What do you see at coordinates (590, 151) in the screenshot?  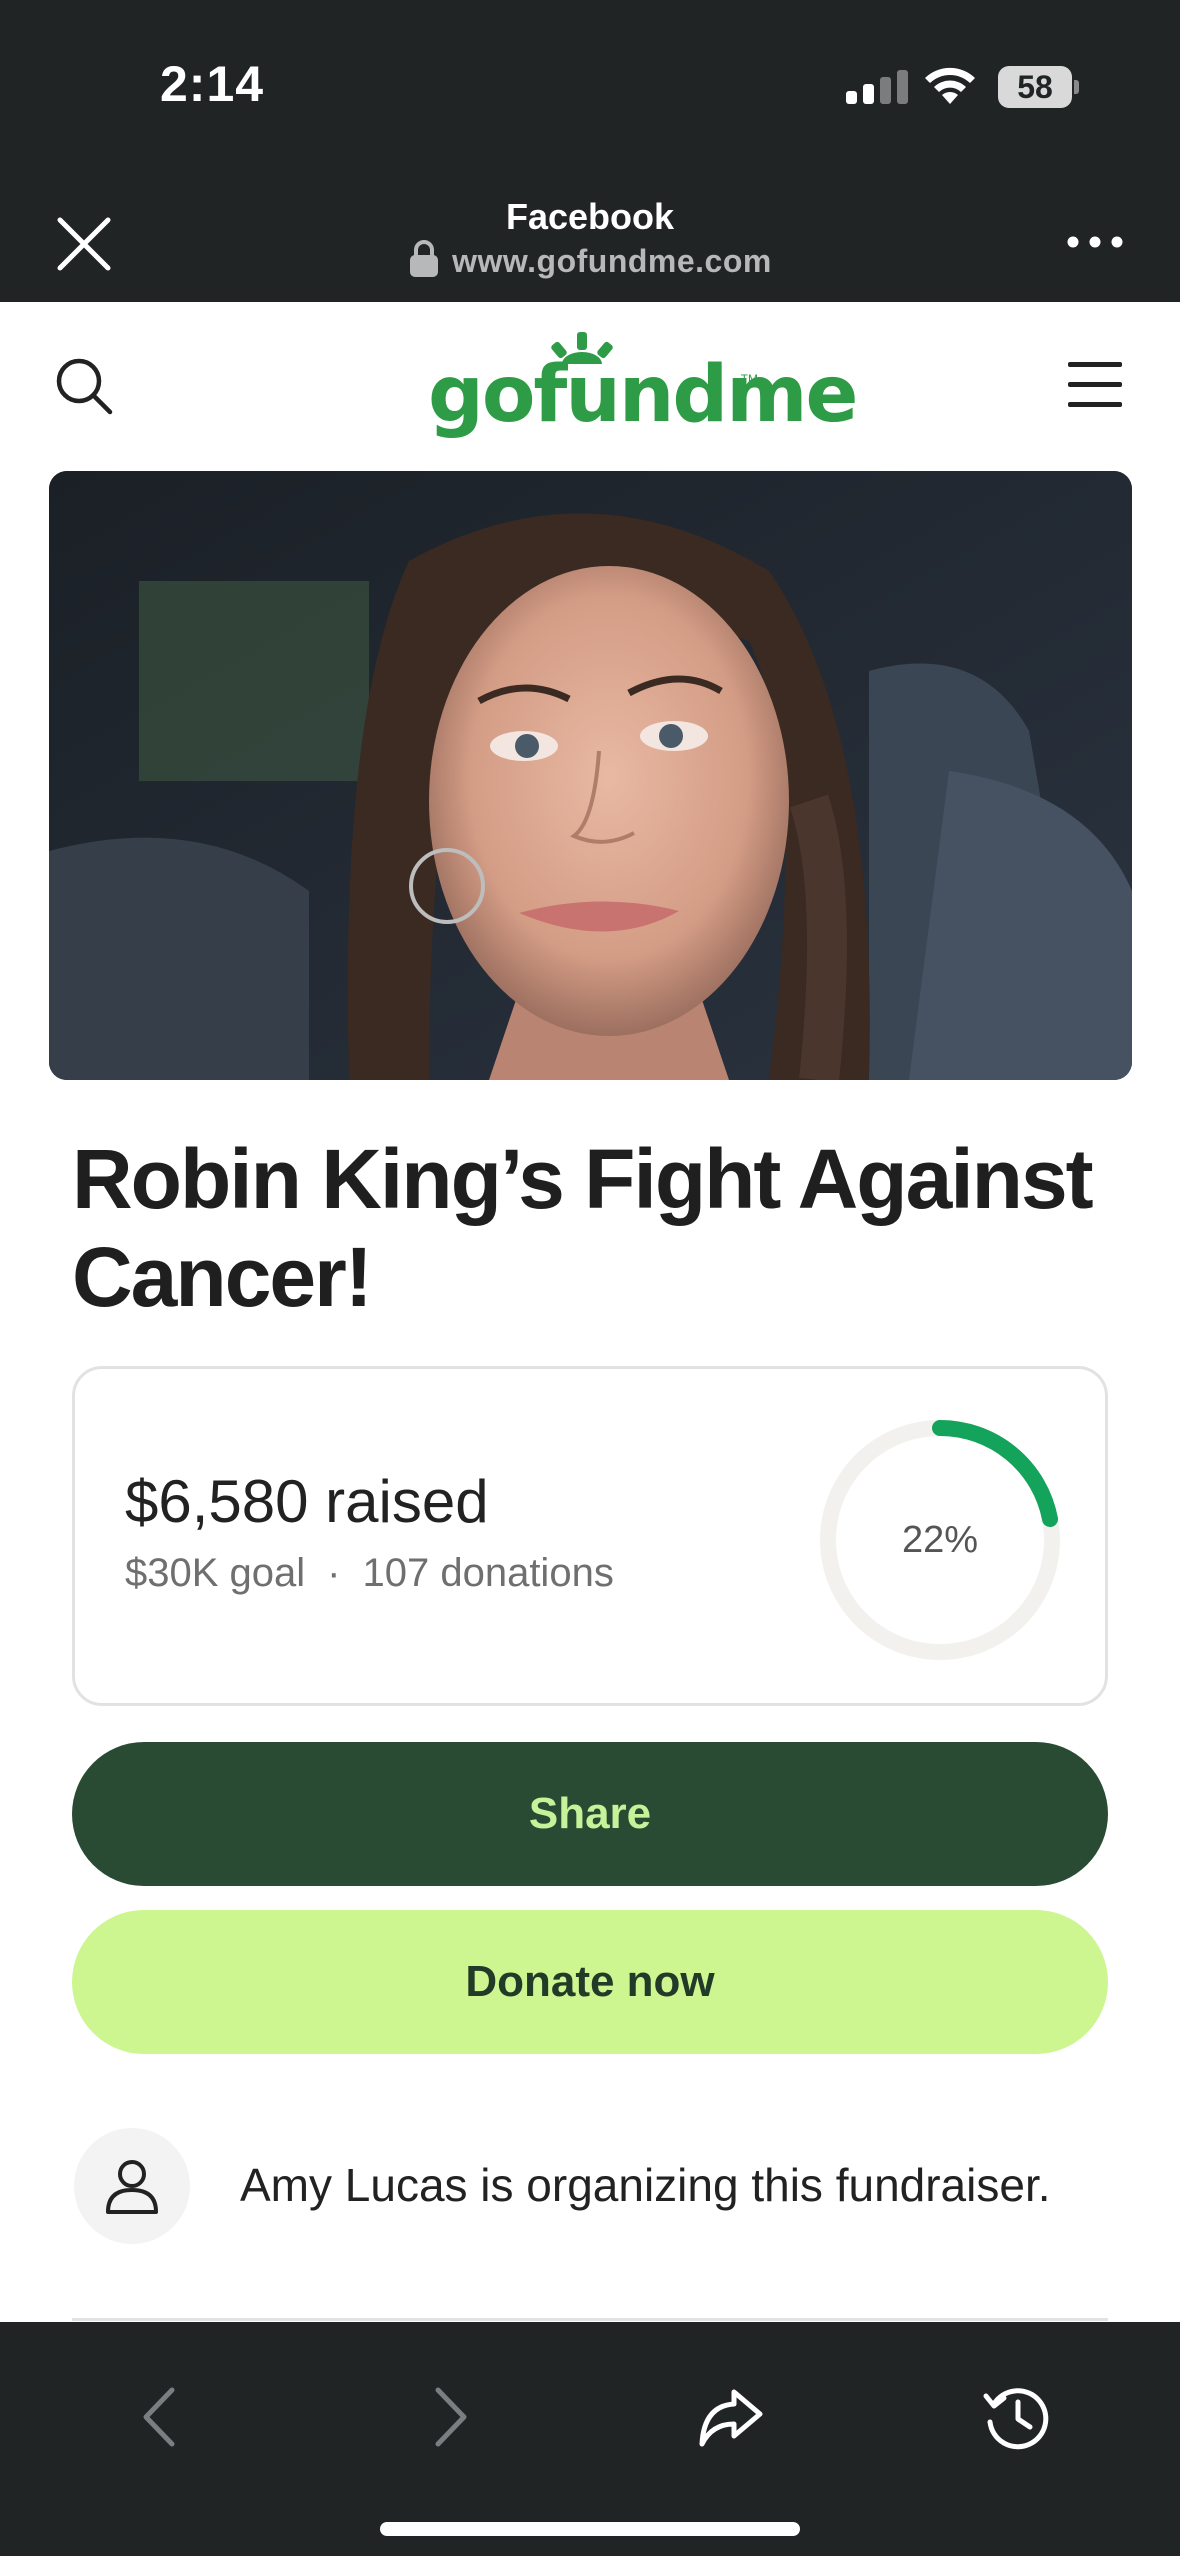 I see `browser-top-bar: 2:14 58 Facebook www.gofundme.com` at bounding box center [590, 151].